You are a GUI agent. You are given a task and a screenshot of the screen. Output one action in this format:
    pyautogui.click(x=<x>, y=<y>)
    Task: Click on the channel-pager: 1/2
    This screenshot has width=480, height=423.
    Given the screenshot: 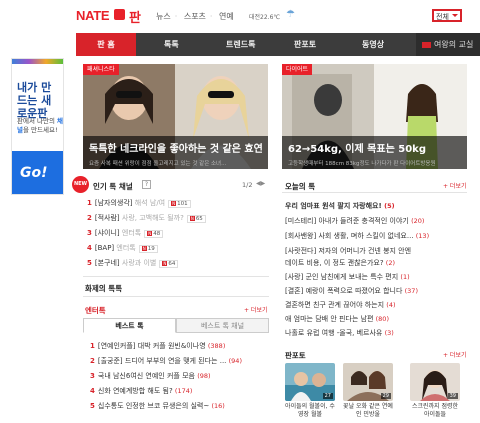 What is the action you would take?
    pyautogui.click(x=247, y=185)
    